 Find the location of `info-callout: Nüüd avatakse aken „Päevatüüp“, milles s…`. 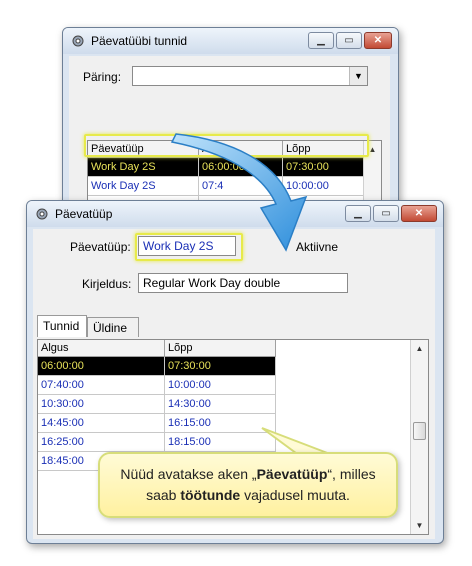

info-callout: Nüüd avatakse aken „Päevatüüp“, milles s… is located at coordinates (248, 485).